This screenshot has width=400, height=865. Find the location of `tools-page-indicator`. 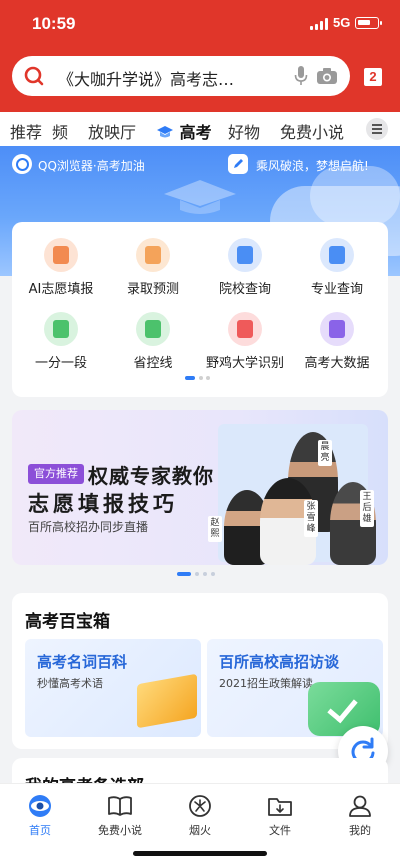

tools-page-indicator is located at coordinates (200, 378).